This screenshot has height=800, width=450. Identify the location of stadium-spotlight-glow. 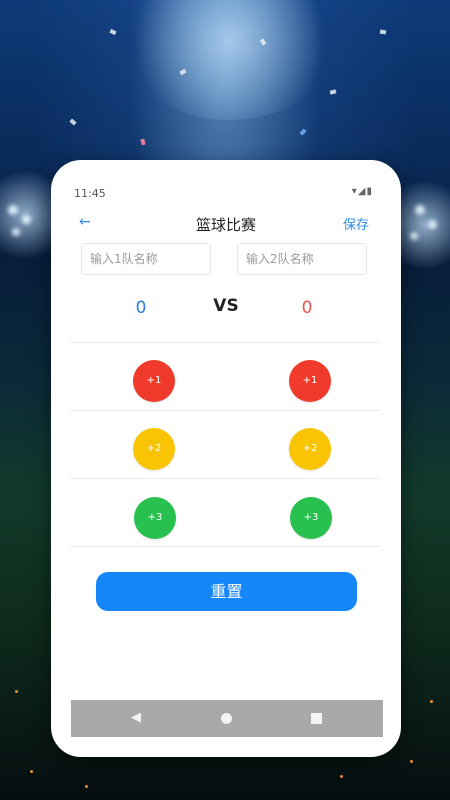
(230, 60).